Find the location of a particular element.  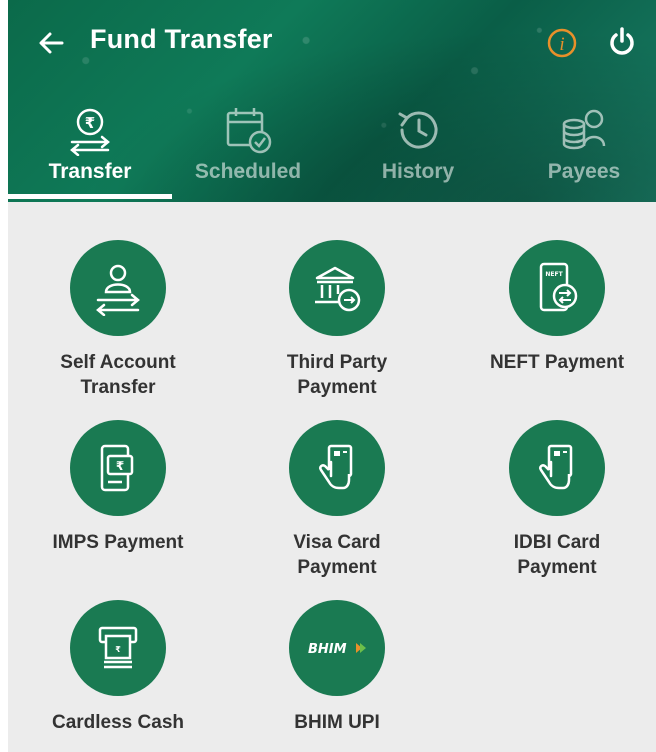

self-transfer-icon is located at coordinates (118, 290).